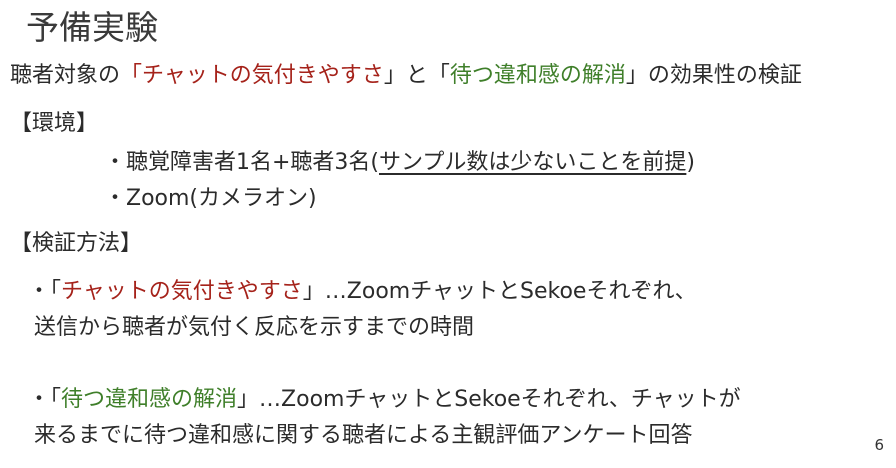 The height and width of the screenshot is (468, 896). I want to click on subtitle-text-1: 聴者対象の, so click(65, 75).